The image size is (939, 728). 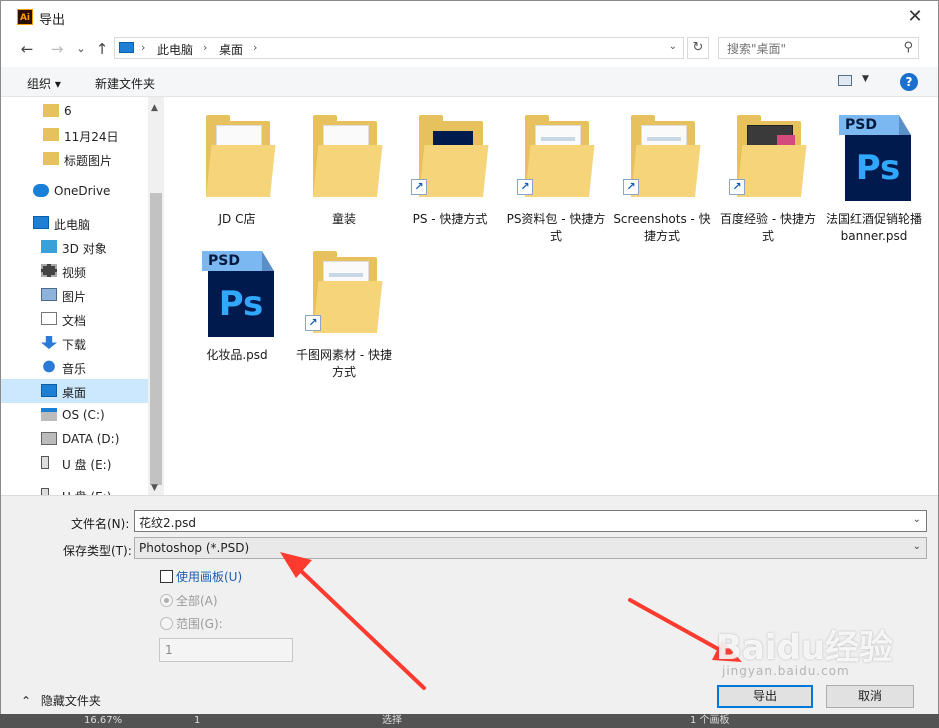 I want to click on recent-locations-button: ⌄, so click(x=81, y=49).